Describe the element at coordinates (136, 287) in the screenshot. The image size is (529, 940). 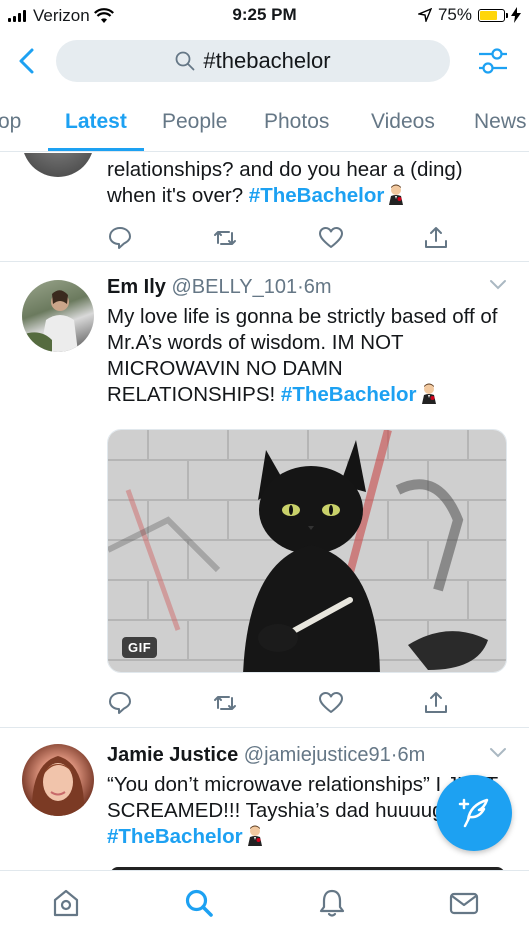
I see `display-name: Em Ily` at that location.